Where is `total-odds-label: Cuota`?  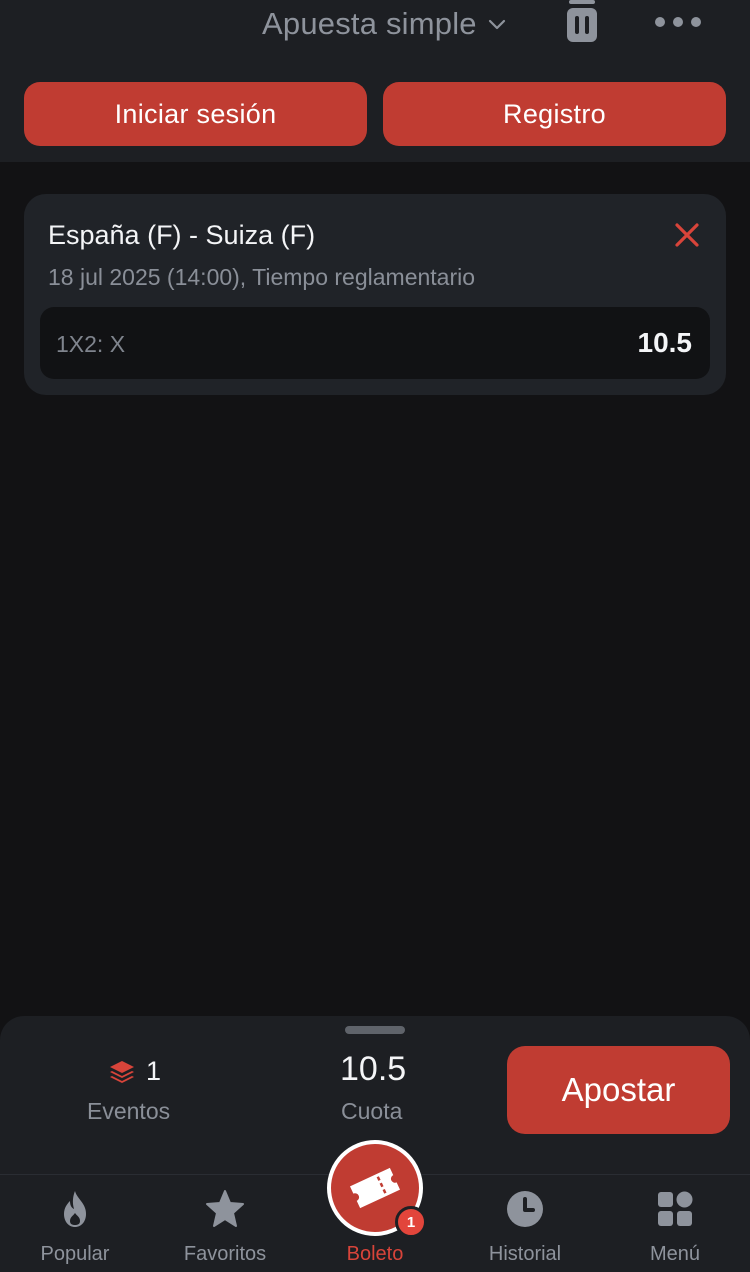
total-odds-label: Cuota is located at coordinates (372, 1111).